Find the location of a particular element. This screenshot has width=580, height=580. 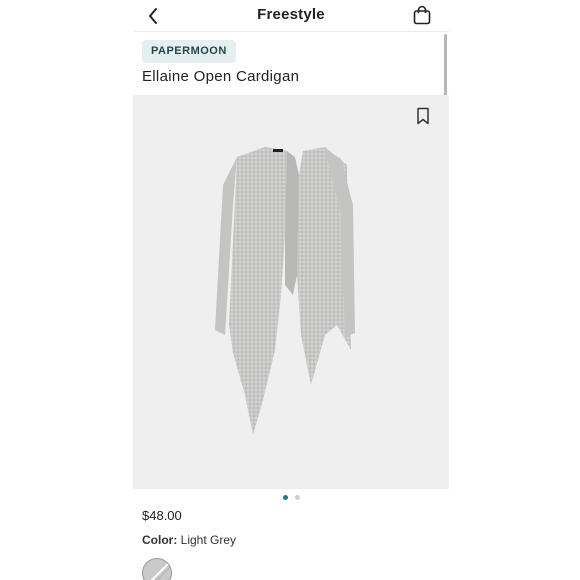

product-price: $48.00 is located at coordinates (162, 515).